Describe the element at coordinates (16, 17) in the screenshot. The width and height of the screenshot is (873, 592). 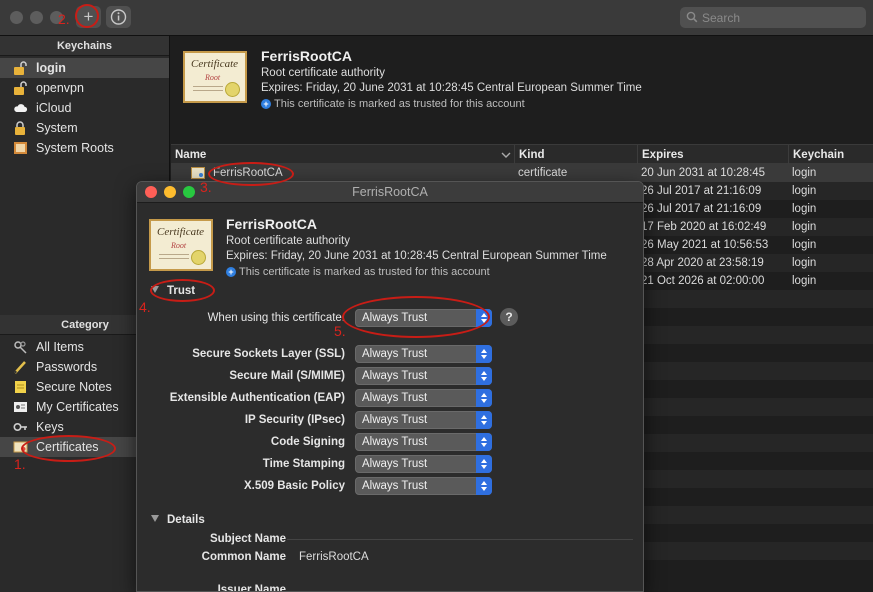
I see `close-button` at that location.